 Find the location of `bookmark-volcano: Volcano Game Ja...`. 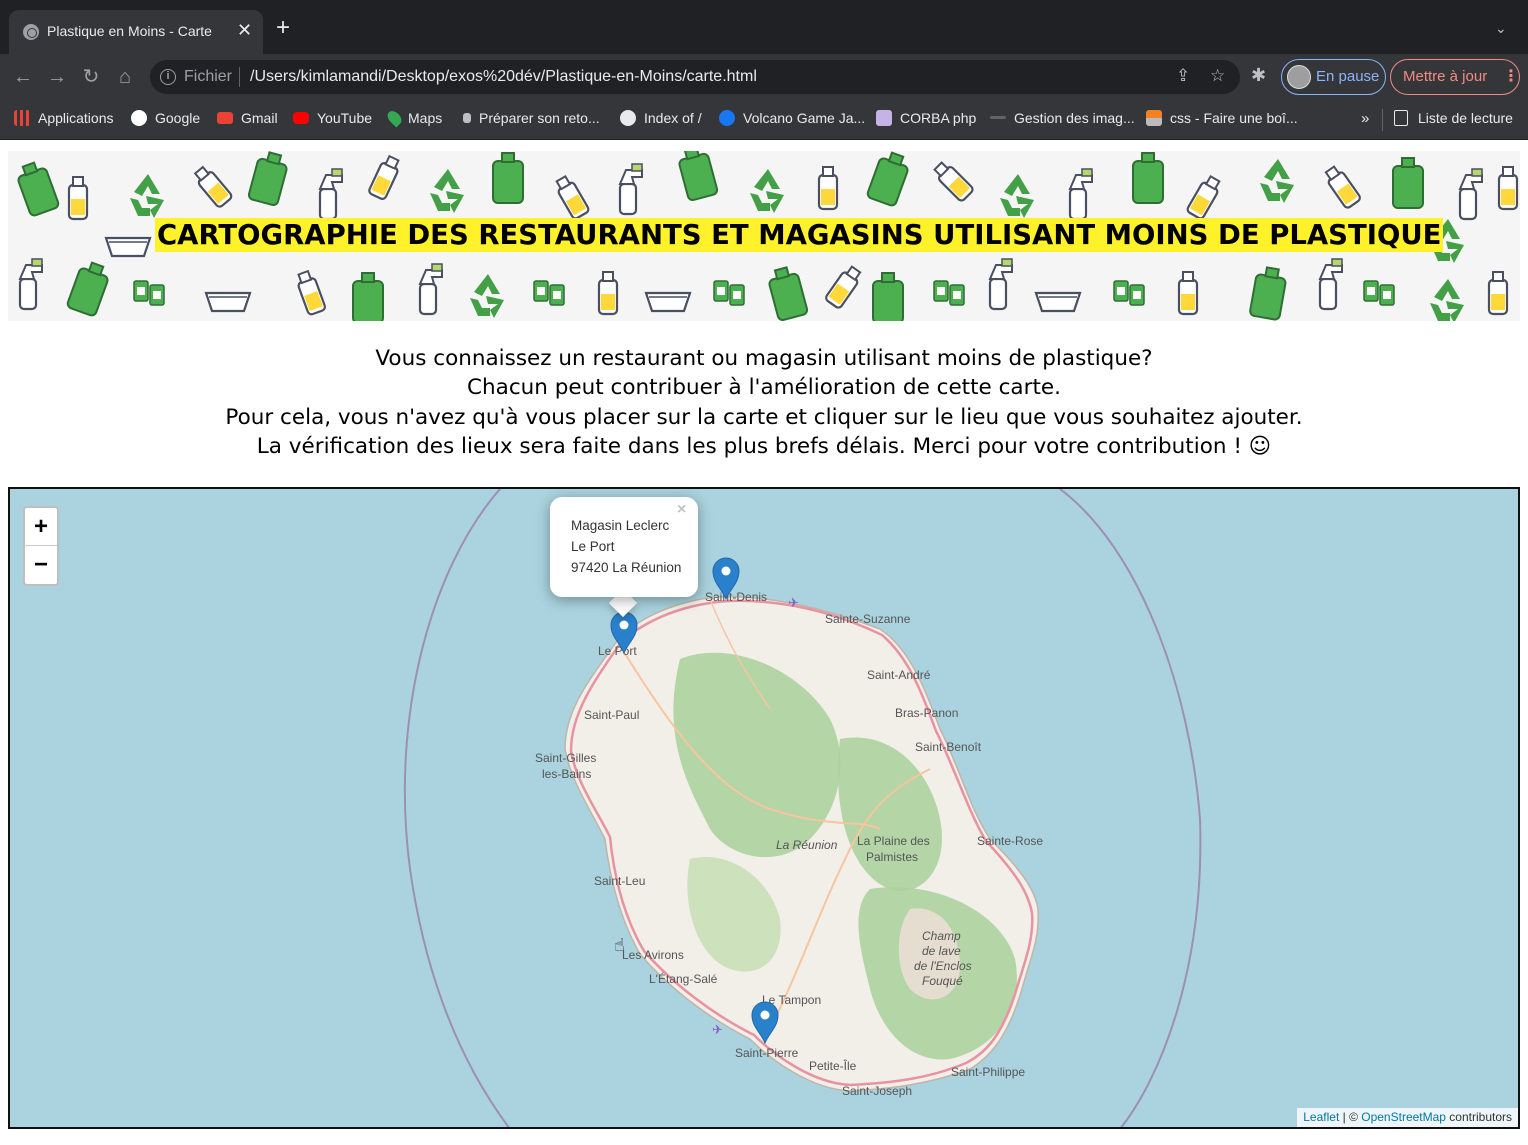

bookmark-volcano: Volcano Game Ja... is located at coordinates (792, 120).